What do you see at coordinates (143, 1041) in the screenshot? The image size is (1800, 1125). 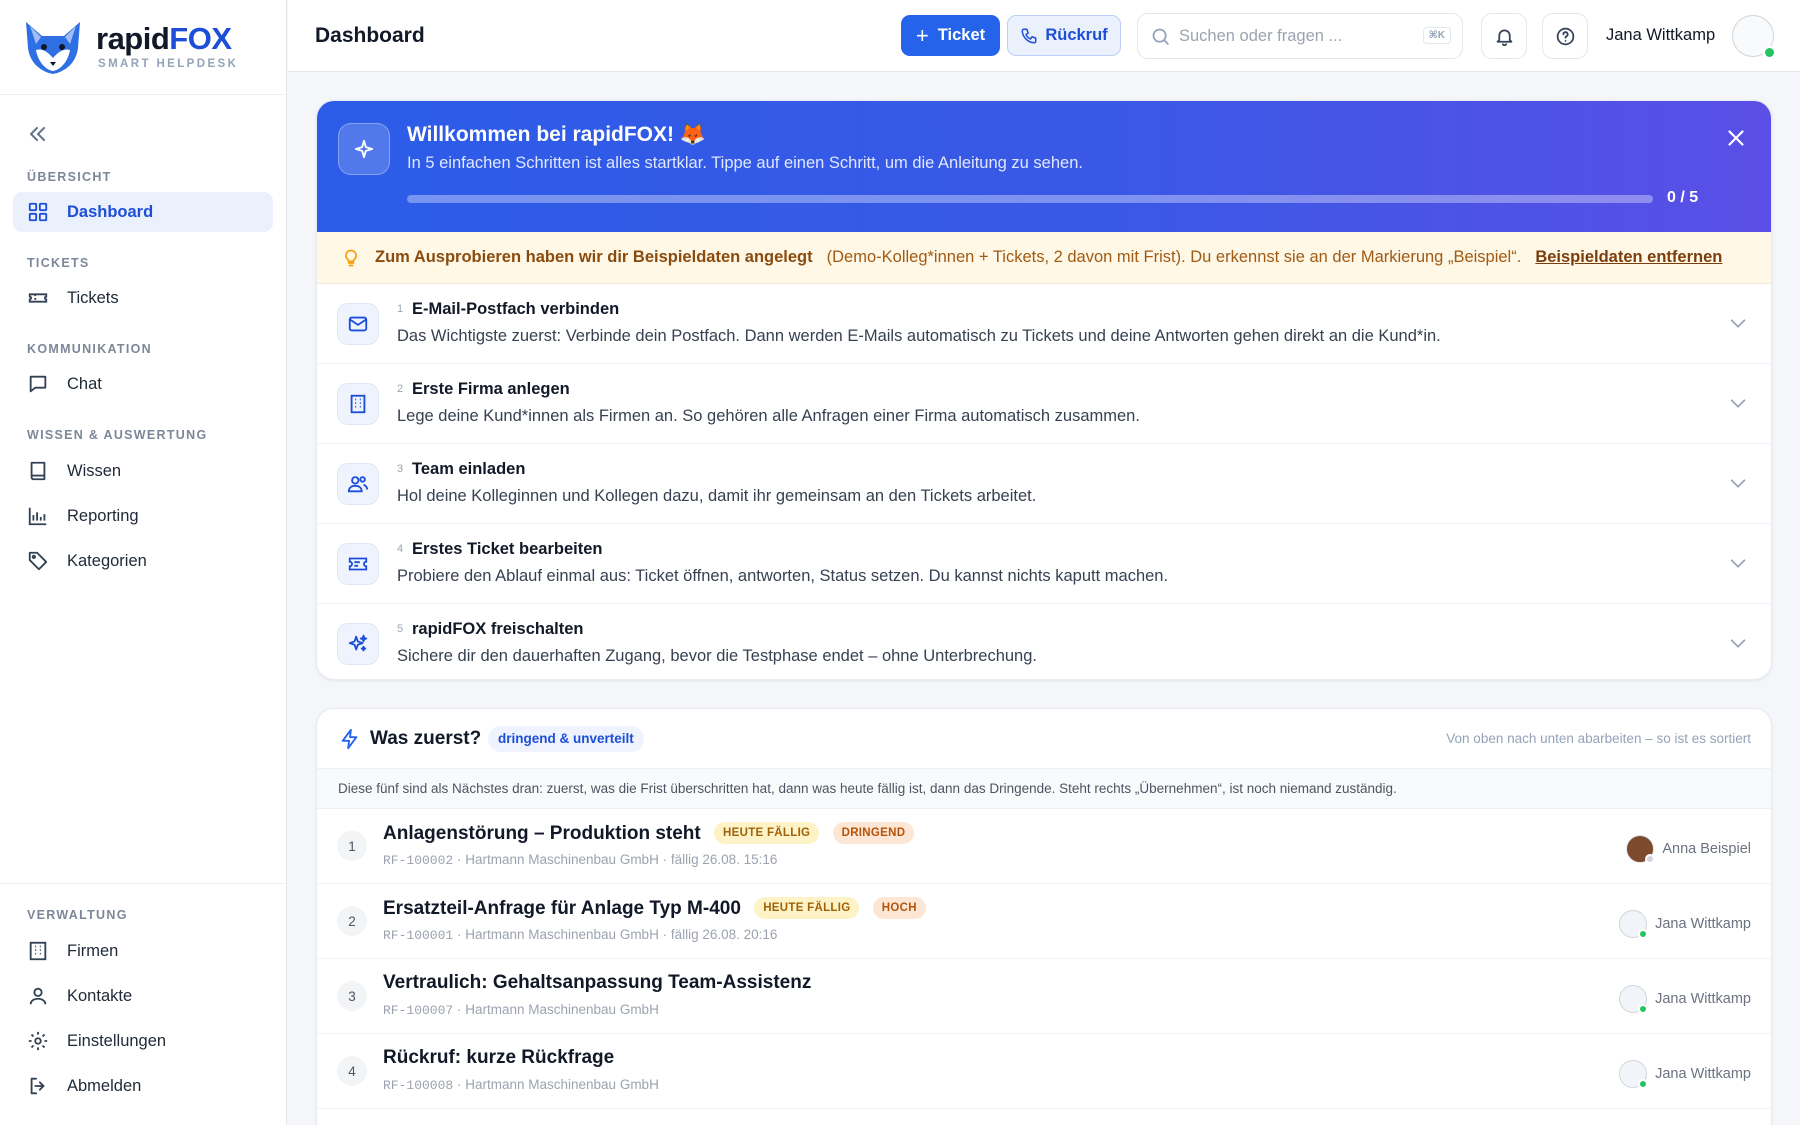 I see `sidebar-item-einstellungen: Einstellungen` at bounding box center [143, 1041].